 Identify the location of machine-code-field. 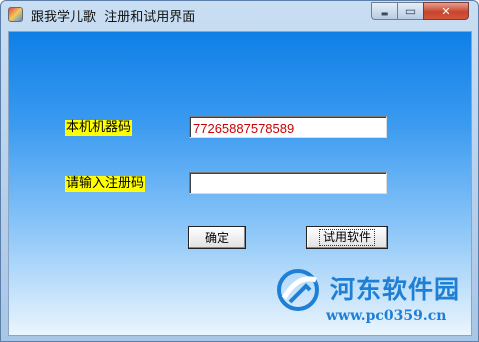
(288, 127).